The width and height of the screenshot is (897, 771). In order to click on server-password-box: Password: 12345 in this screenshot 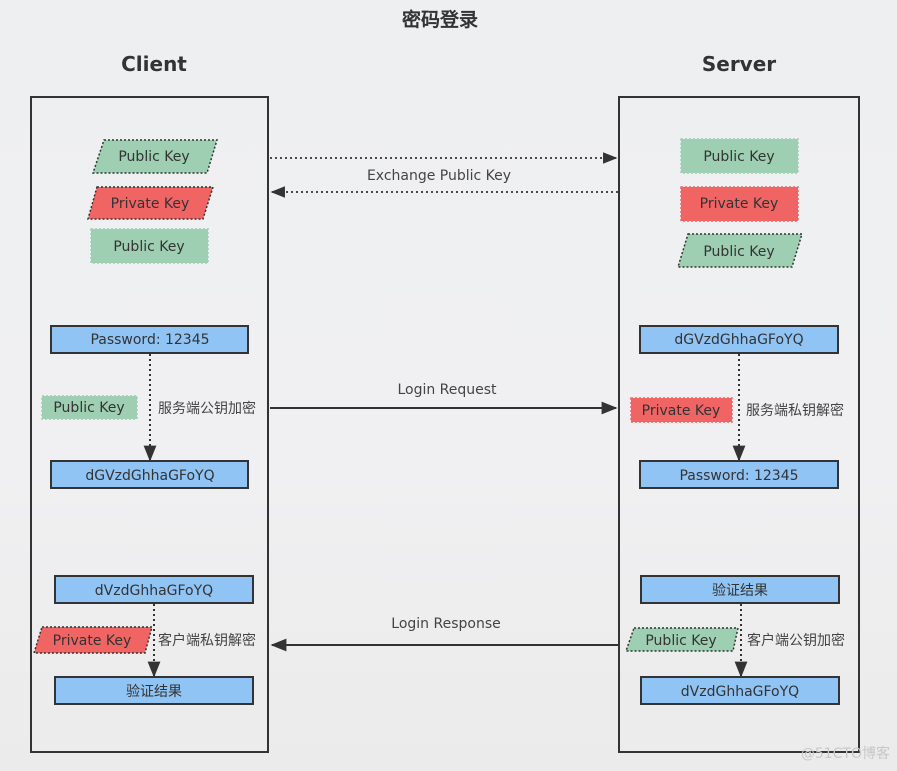, I will do `click(739, 474)`.